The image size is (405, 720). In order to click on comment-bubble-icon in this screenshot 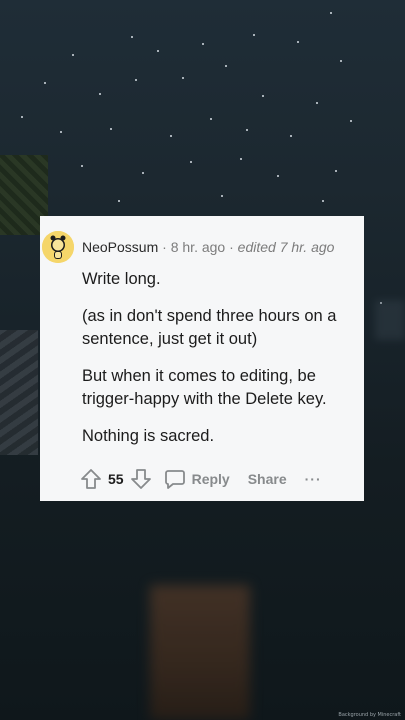, I will do `click(174, 479)`.